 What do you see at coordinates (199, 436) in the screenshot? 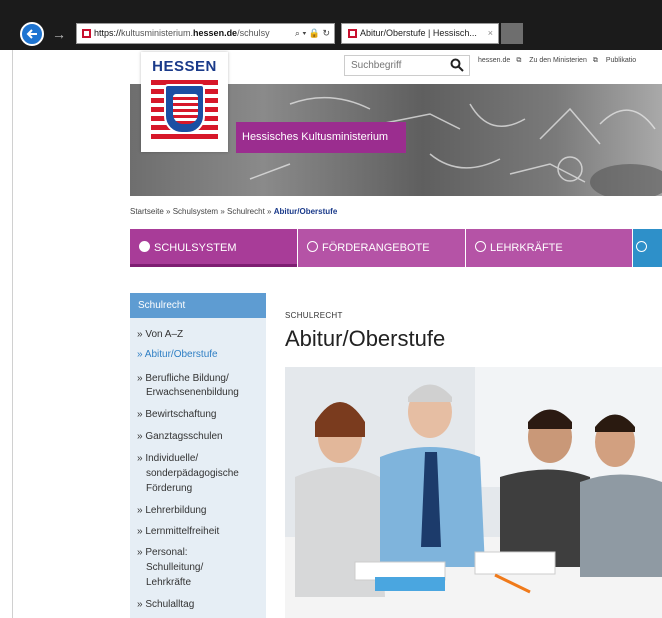
I see `sidebar-item-ganztagsschulen: » Ganztagsschulen` at bounding box center [199, 436].